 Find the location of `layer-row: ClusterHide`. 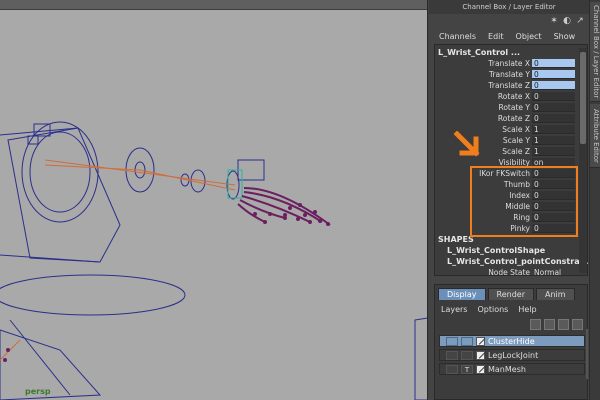

layer-row: ClusterHide is located at coordinates (512, 341).